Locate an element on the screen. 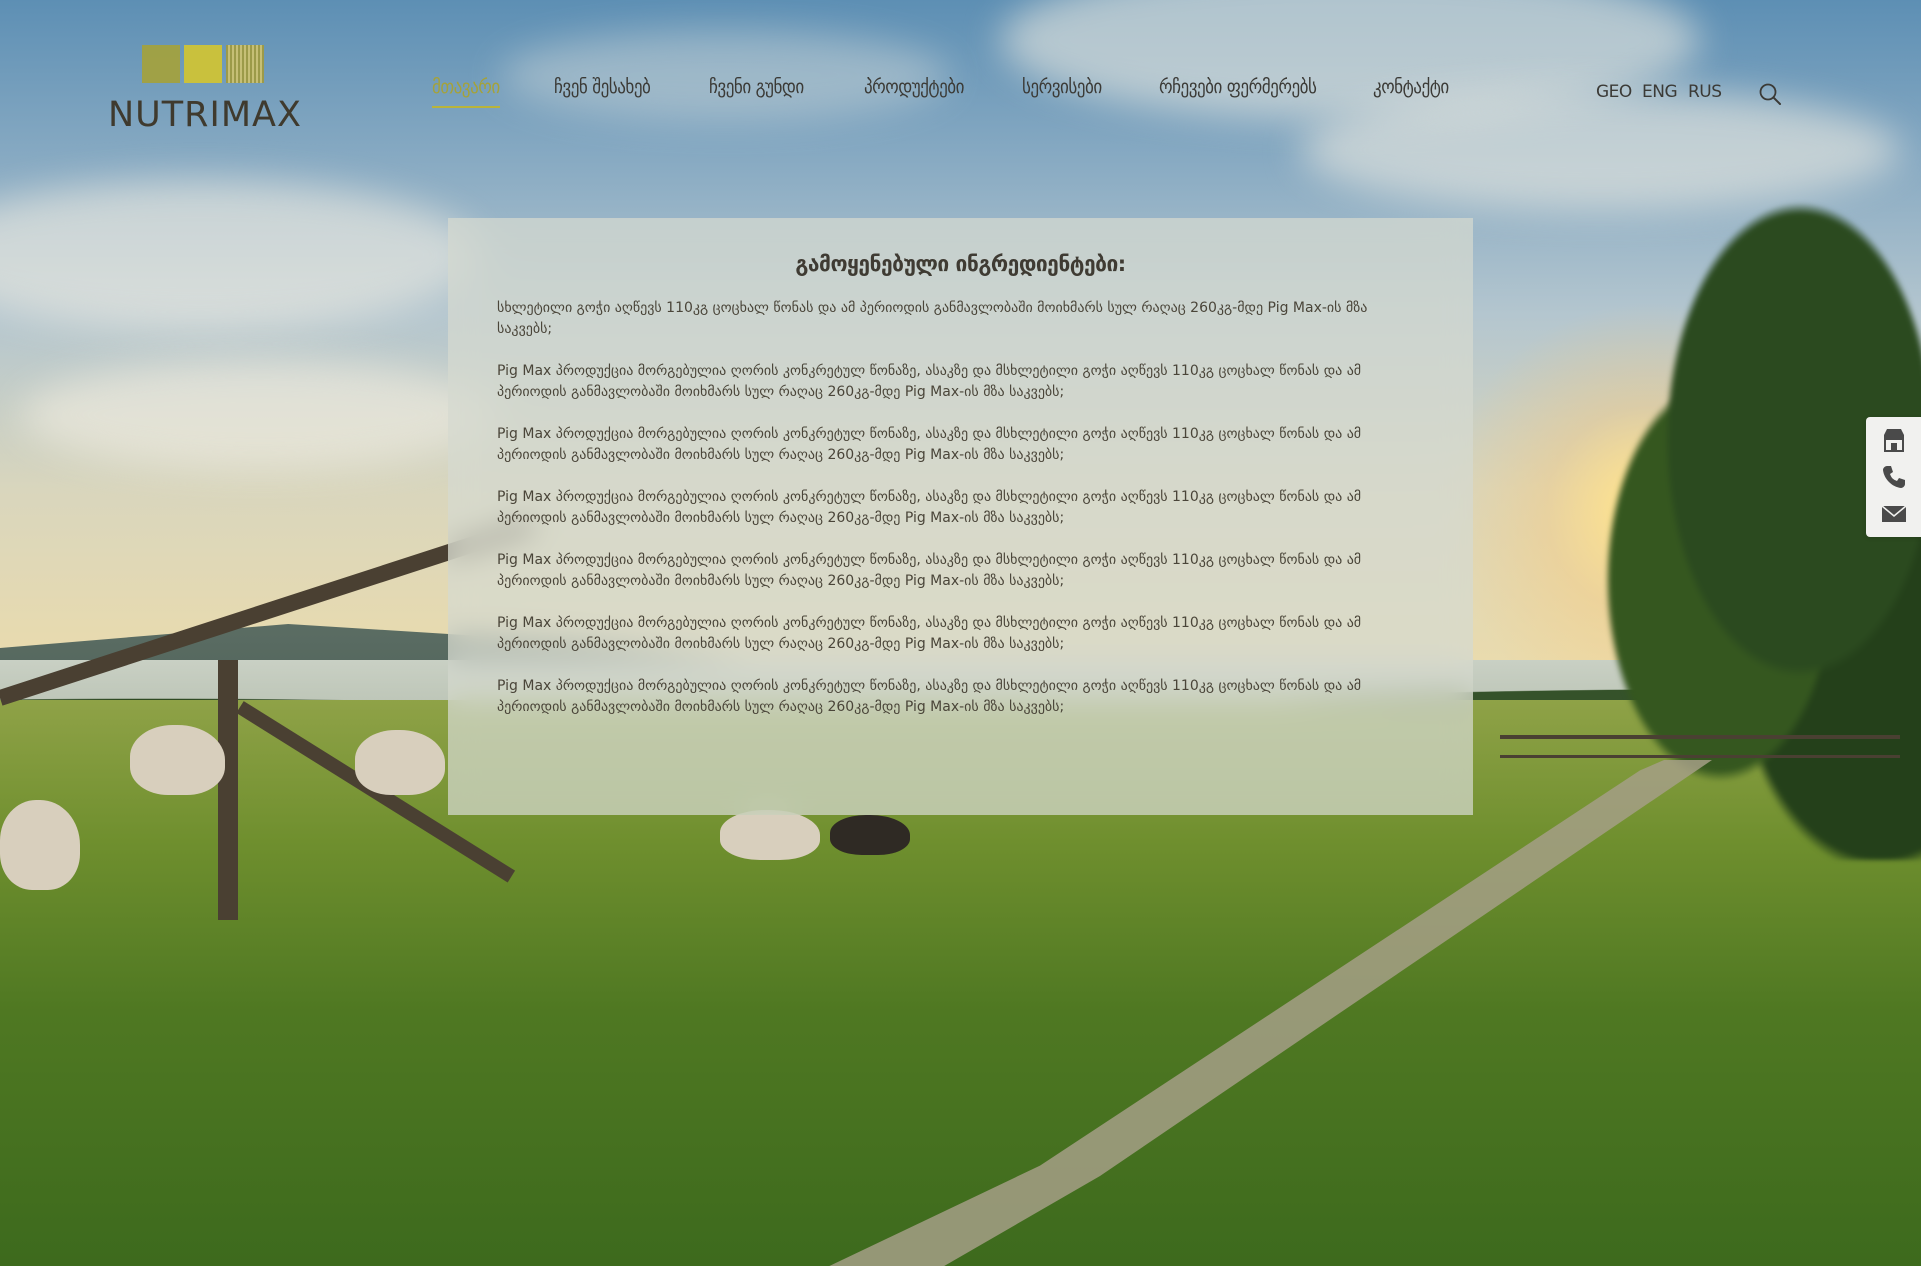 This screenshot has height=1266, width=1921. lang-eng: ENG is located at coordinates (1660, 92).